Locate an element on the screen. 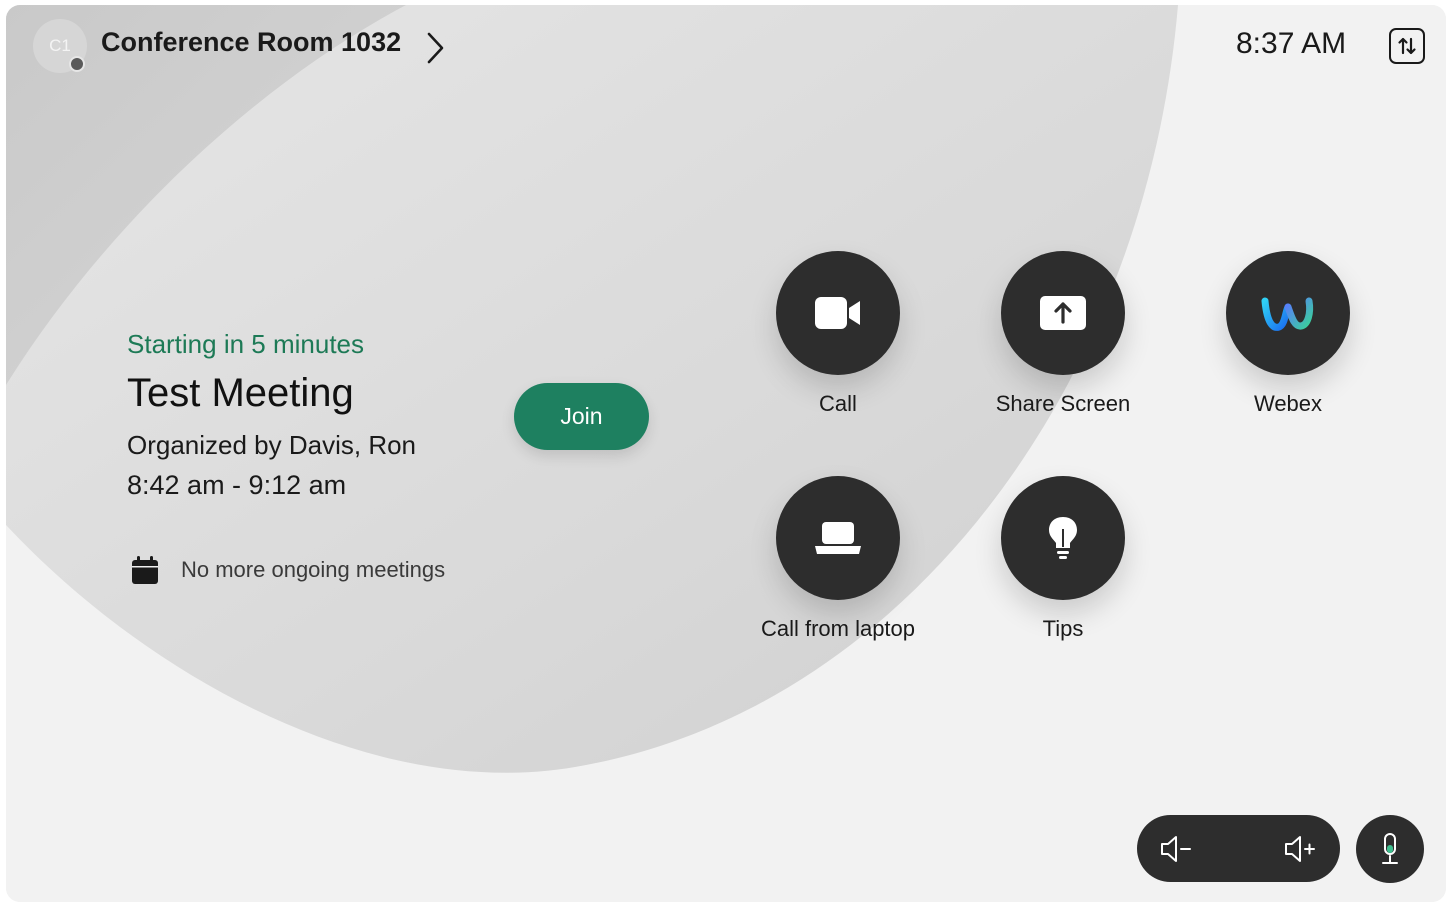  call-tile: Call is located at coordinates (838, 334).